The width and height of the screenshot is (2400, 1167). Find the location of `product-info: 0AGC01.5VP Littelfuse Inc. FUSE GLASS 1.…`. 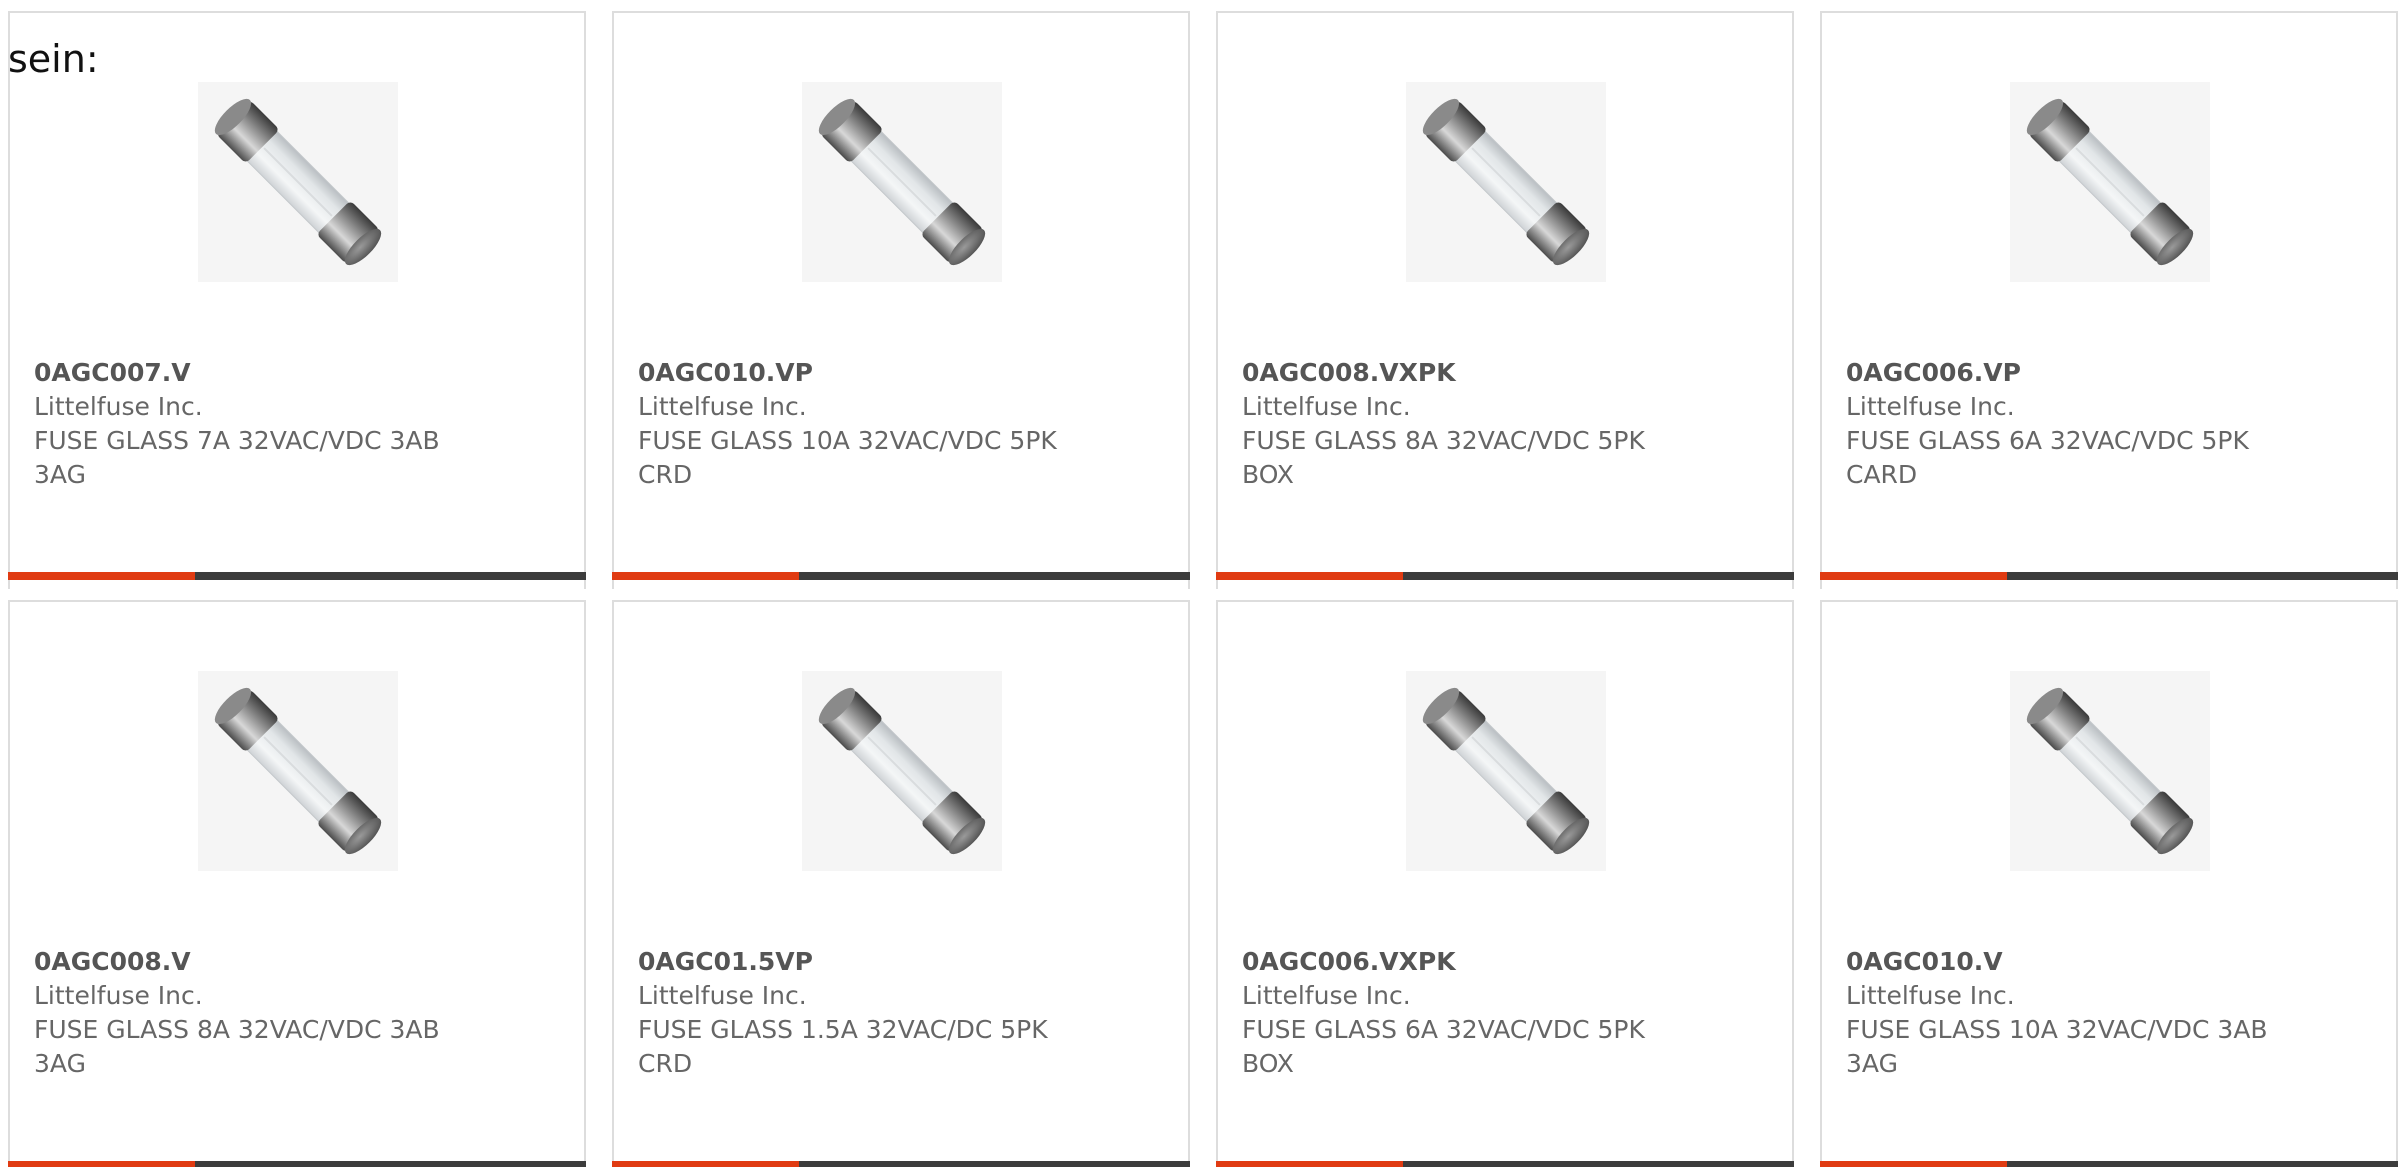

product-info: 0AGC01.5VP Littelfuse Inc. FUSE GLASS 1.… is located at coordinates (868, 1013).